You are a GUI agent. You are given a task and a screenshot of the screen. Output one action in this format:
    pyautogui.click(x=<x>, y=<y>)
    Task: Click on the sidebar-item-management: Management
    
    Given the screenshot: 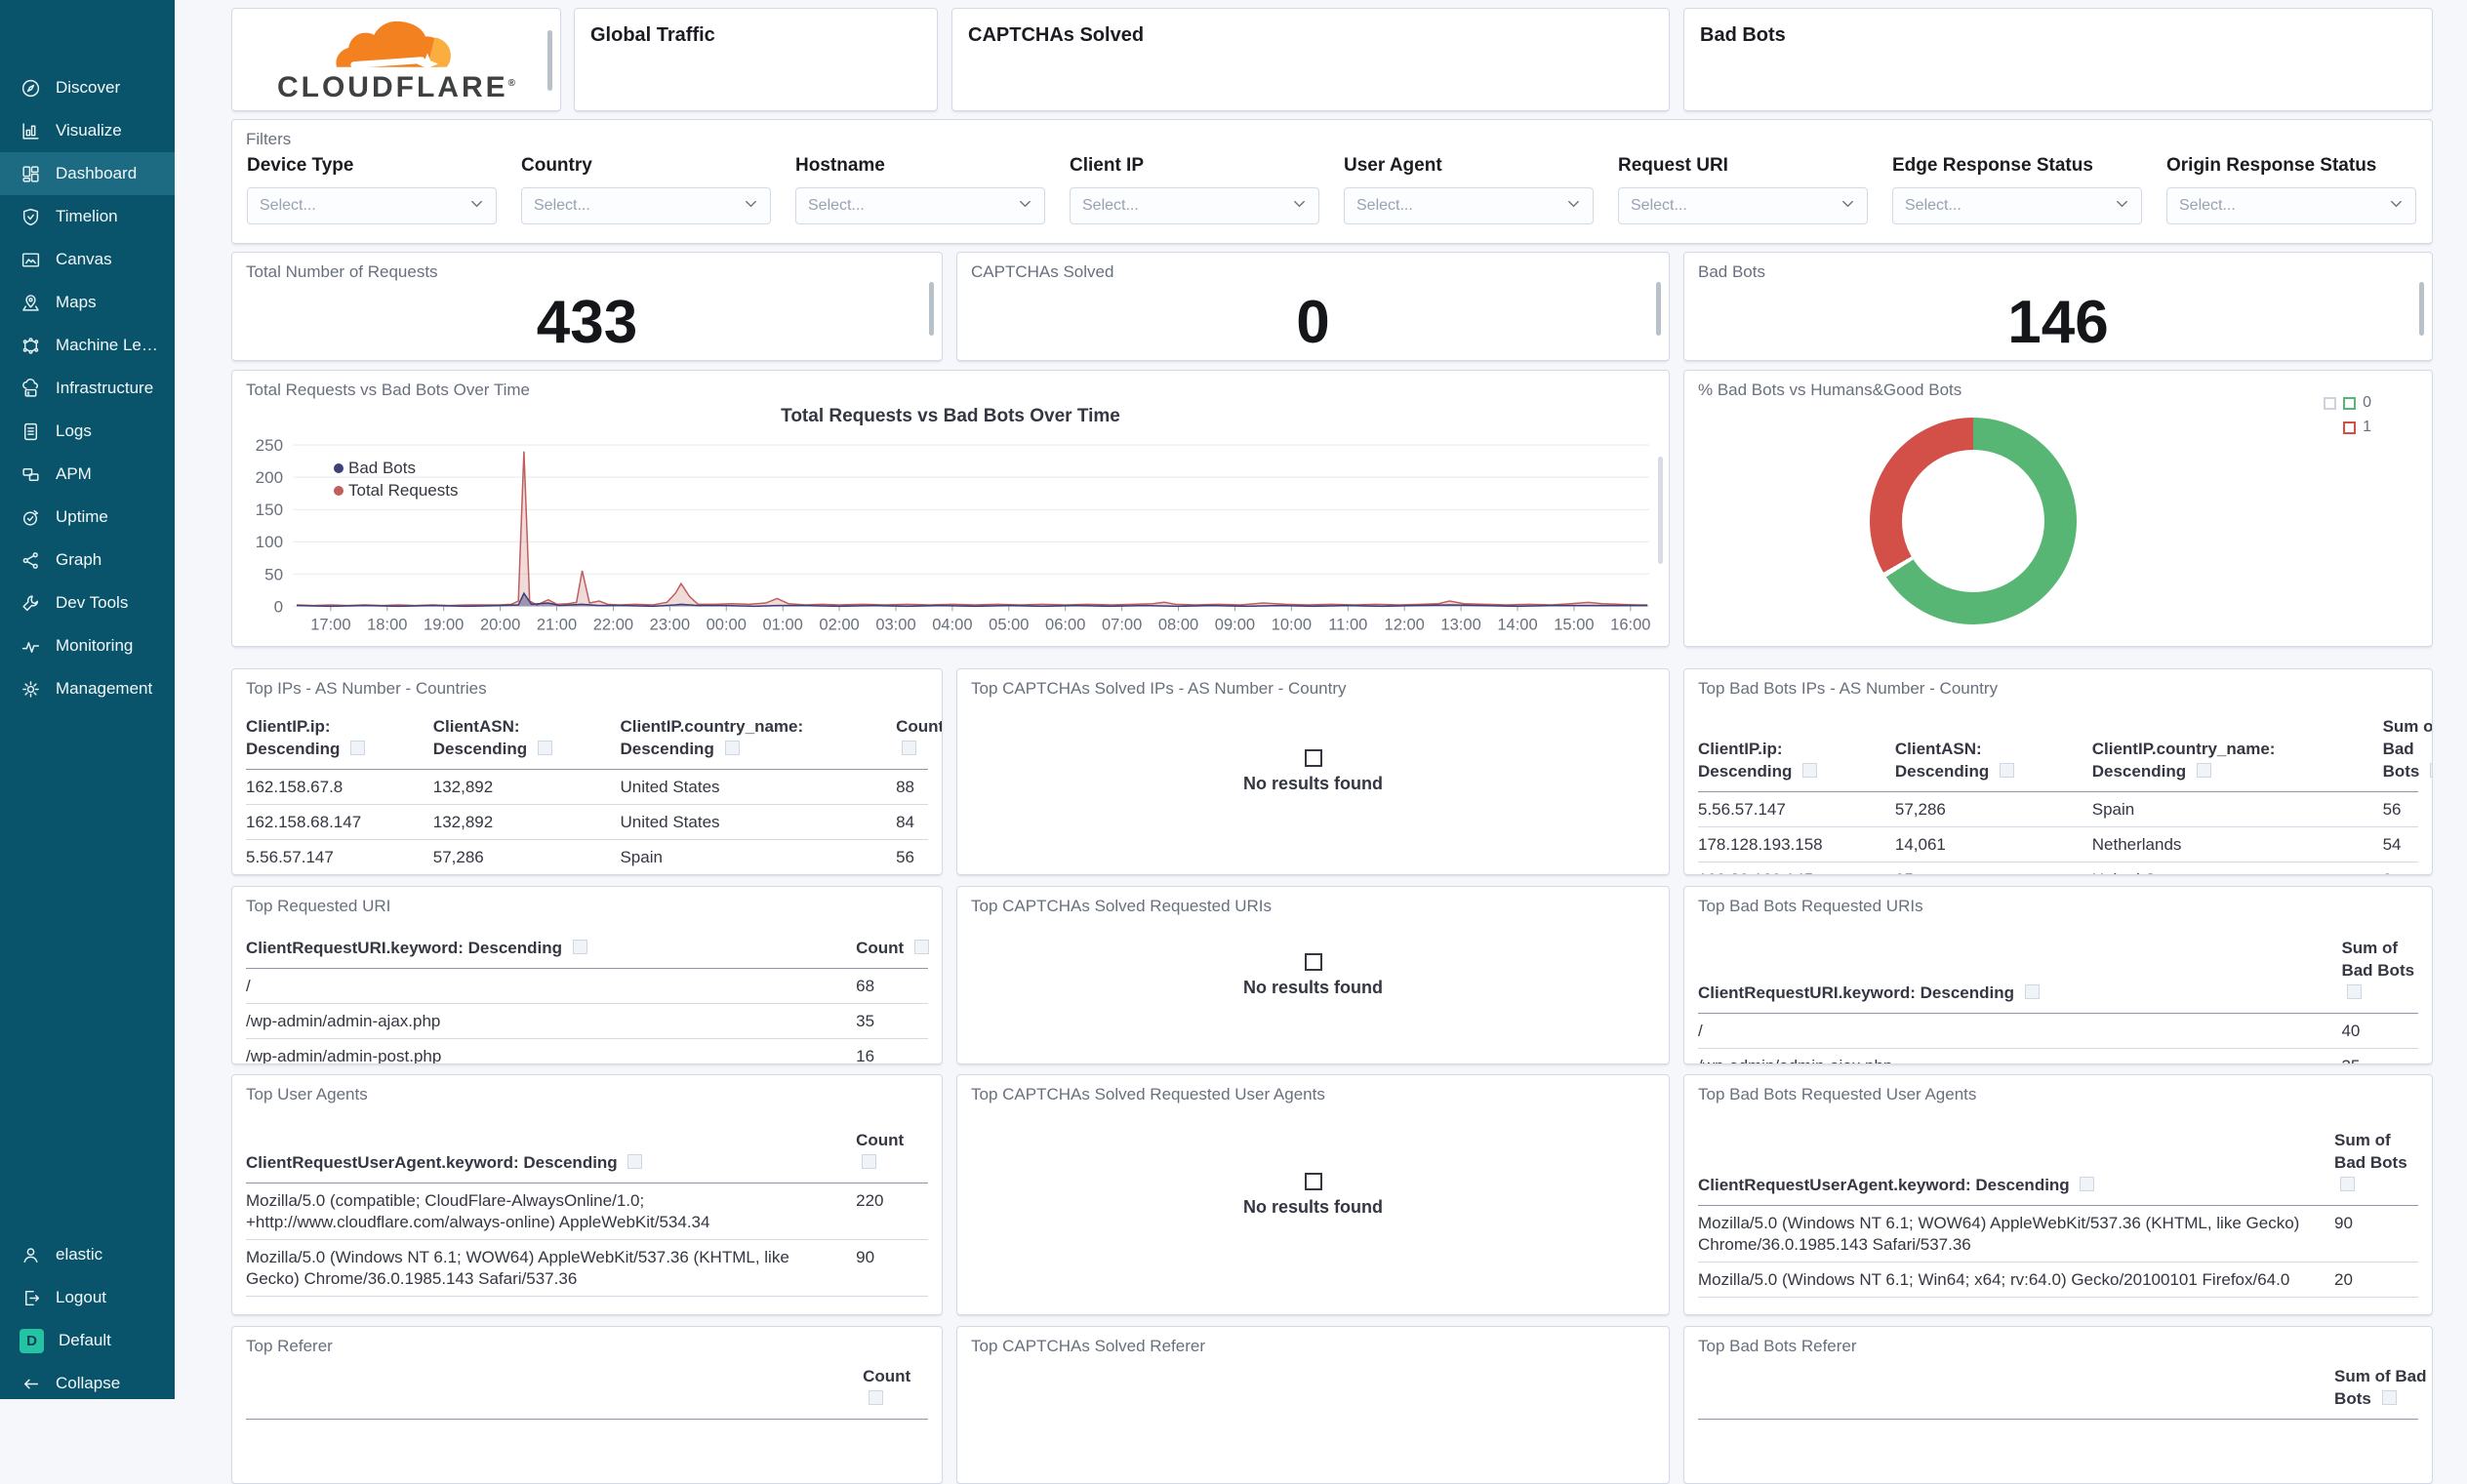 What is the action you would take?
    pyautogui.click(x=87, y=688)
    